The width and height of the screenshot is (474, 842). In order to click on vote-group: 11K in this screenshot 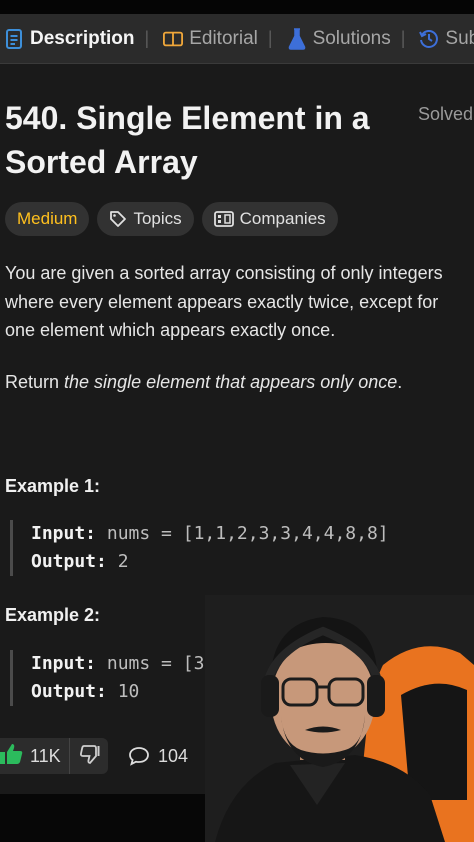, I will do `click(54, 756)`.